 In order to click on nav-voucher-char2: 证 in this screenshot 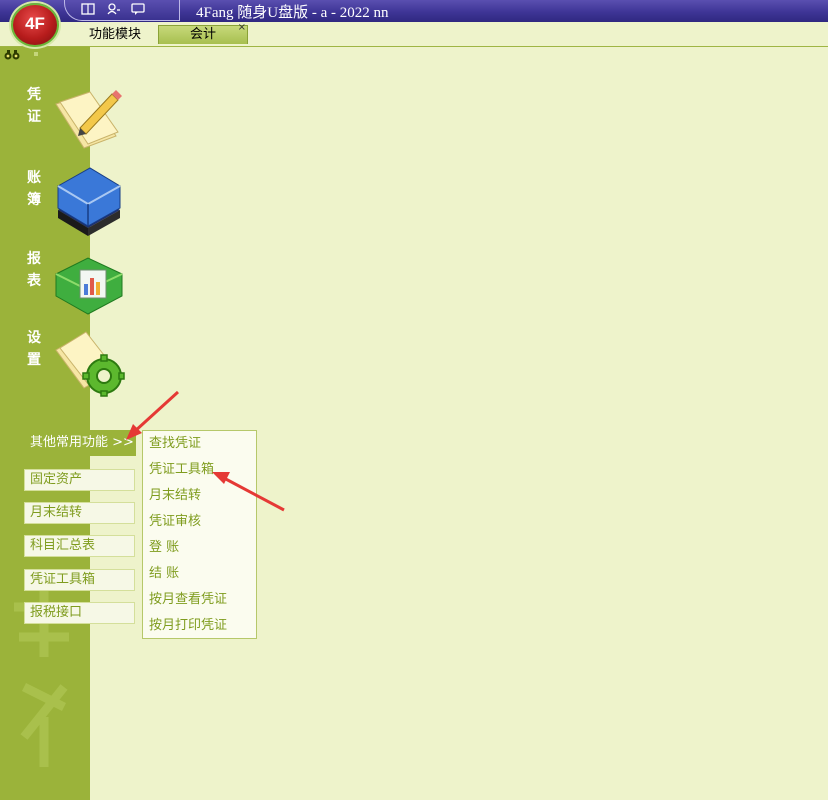, I will do `click(34, 117)`.